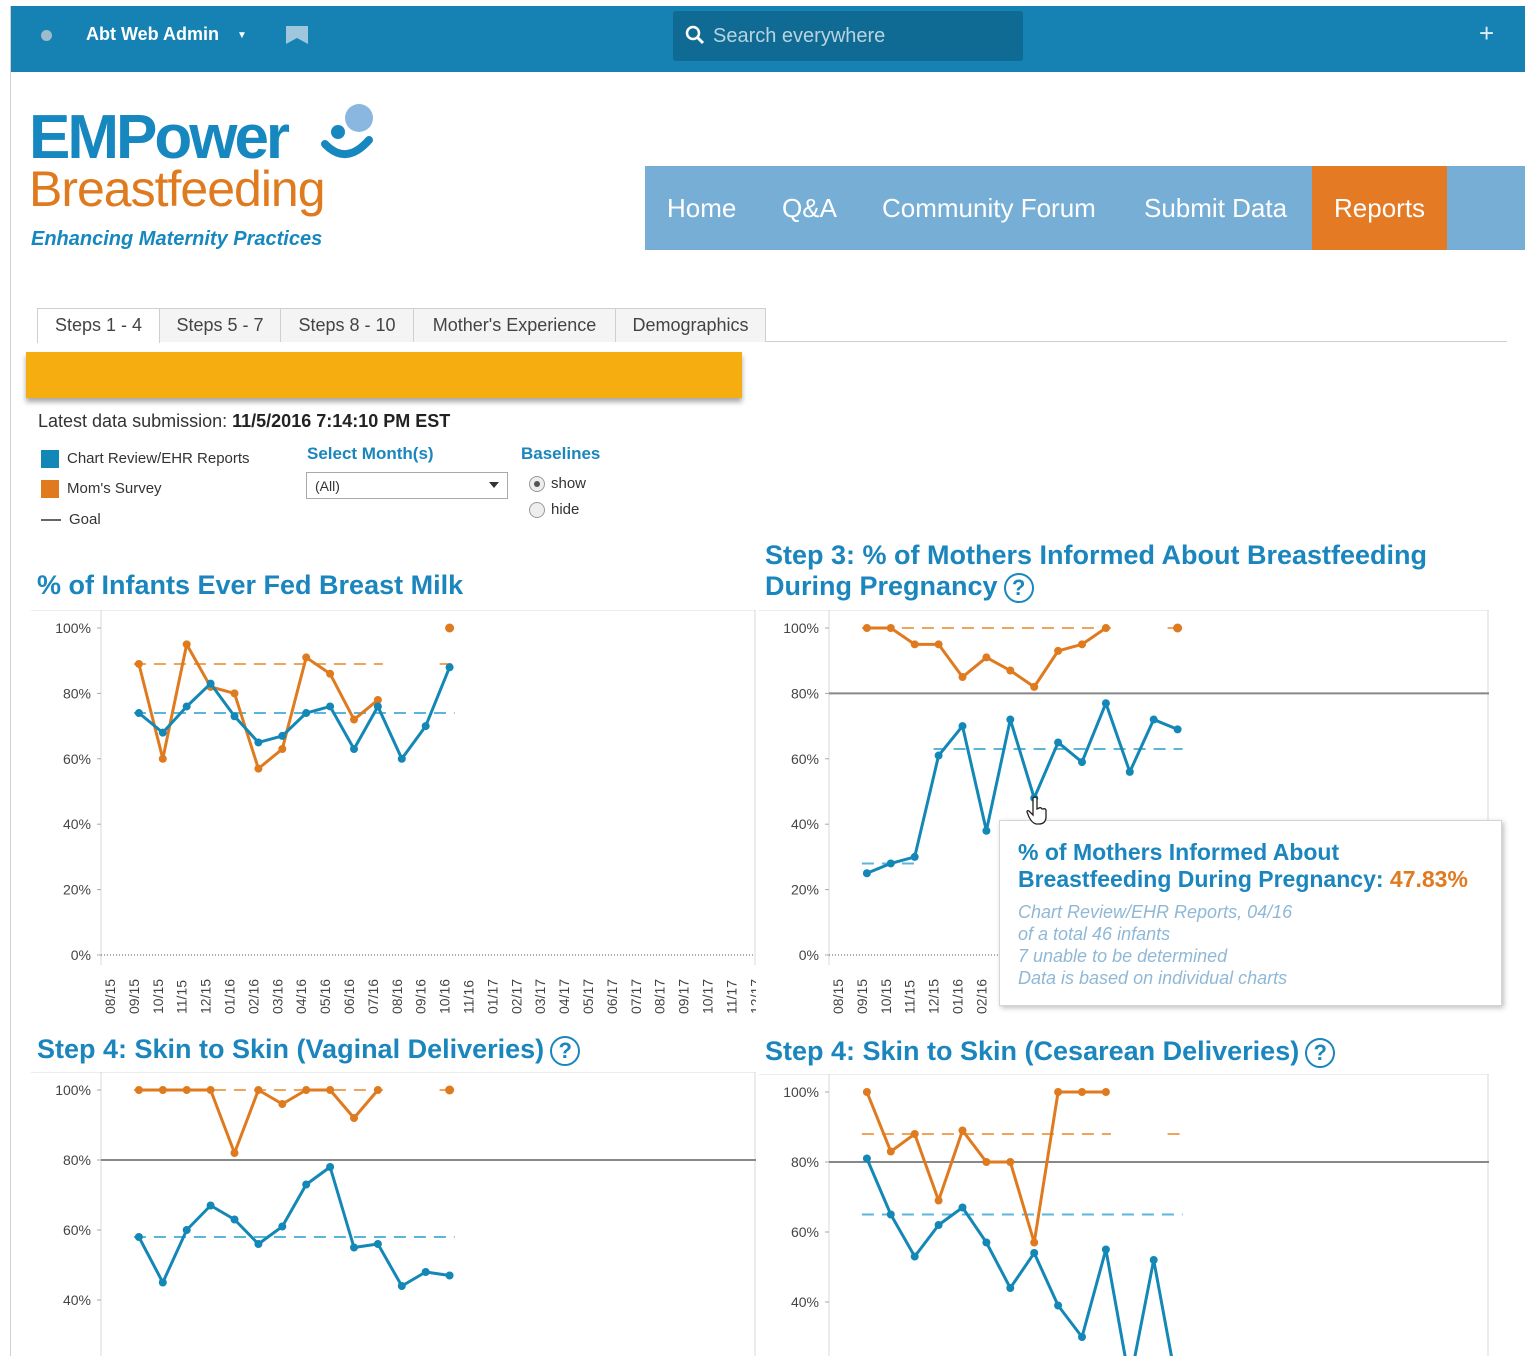  What do you see at coordinates (701, 208) in the screenshot?
I see `nav-home: Home` at bounding box center [701, 208].